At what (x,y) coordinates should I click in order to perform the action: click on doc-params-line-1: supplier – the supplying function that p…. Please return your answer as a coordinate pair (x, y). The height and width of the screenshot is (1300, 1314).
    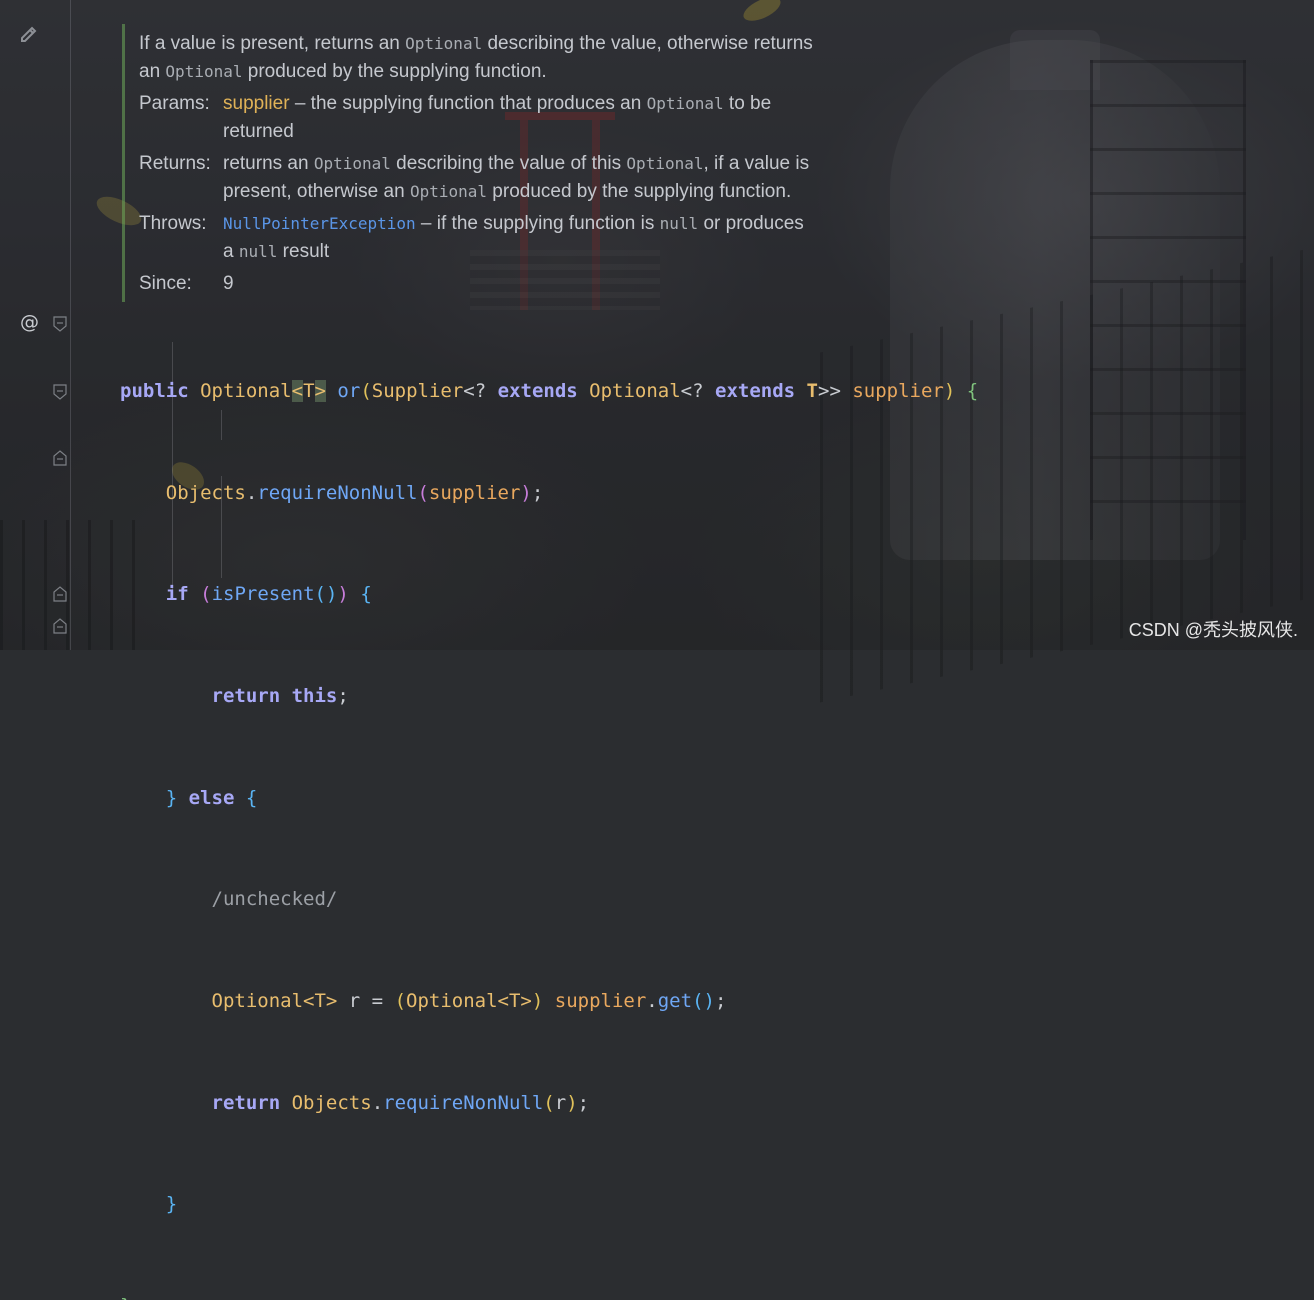
    Looking at the image, I should click on (497, 104).